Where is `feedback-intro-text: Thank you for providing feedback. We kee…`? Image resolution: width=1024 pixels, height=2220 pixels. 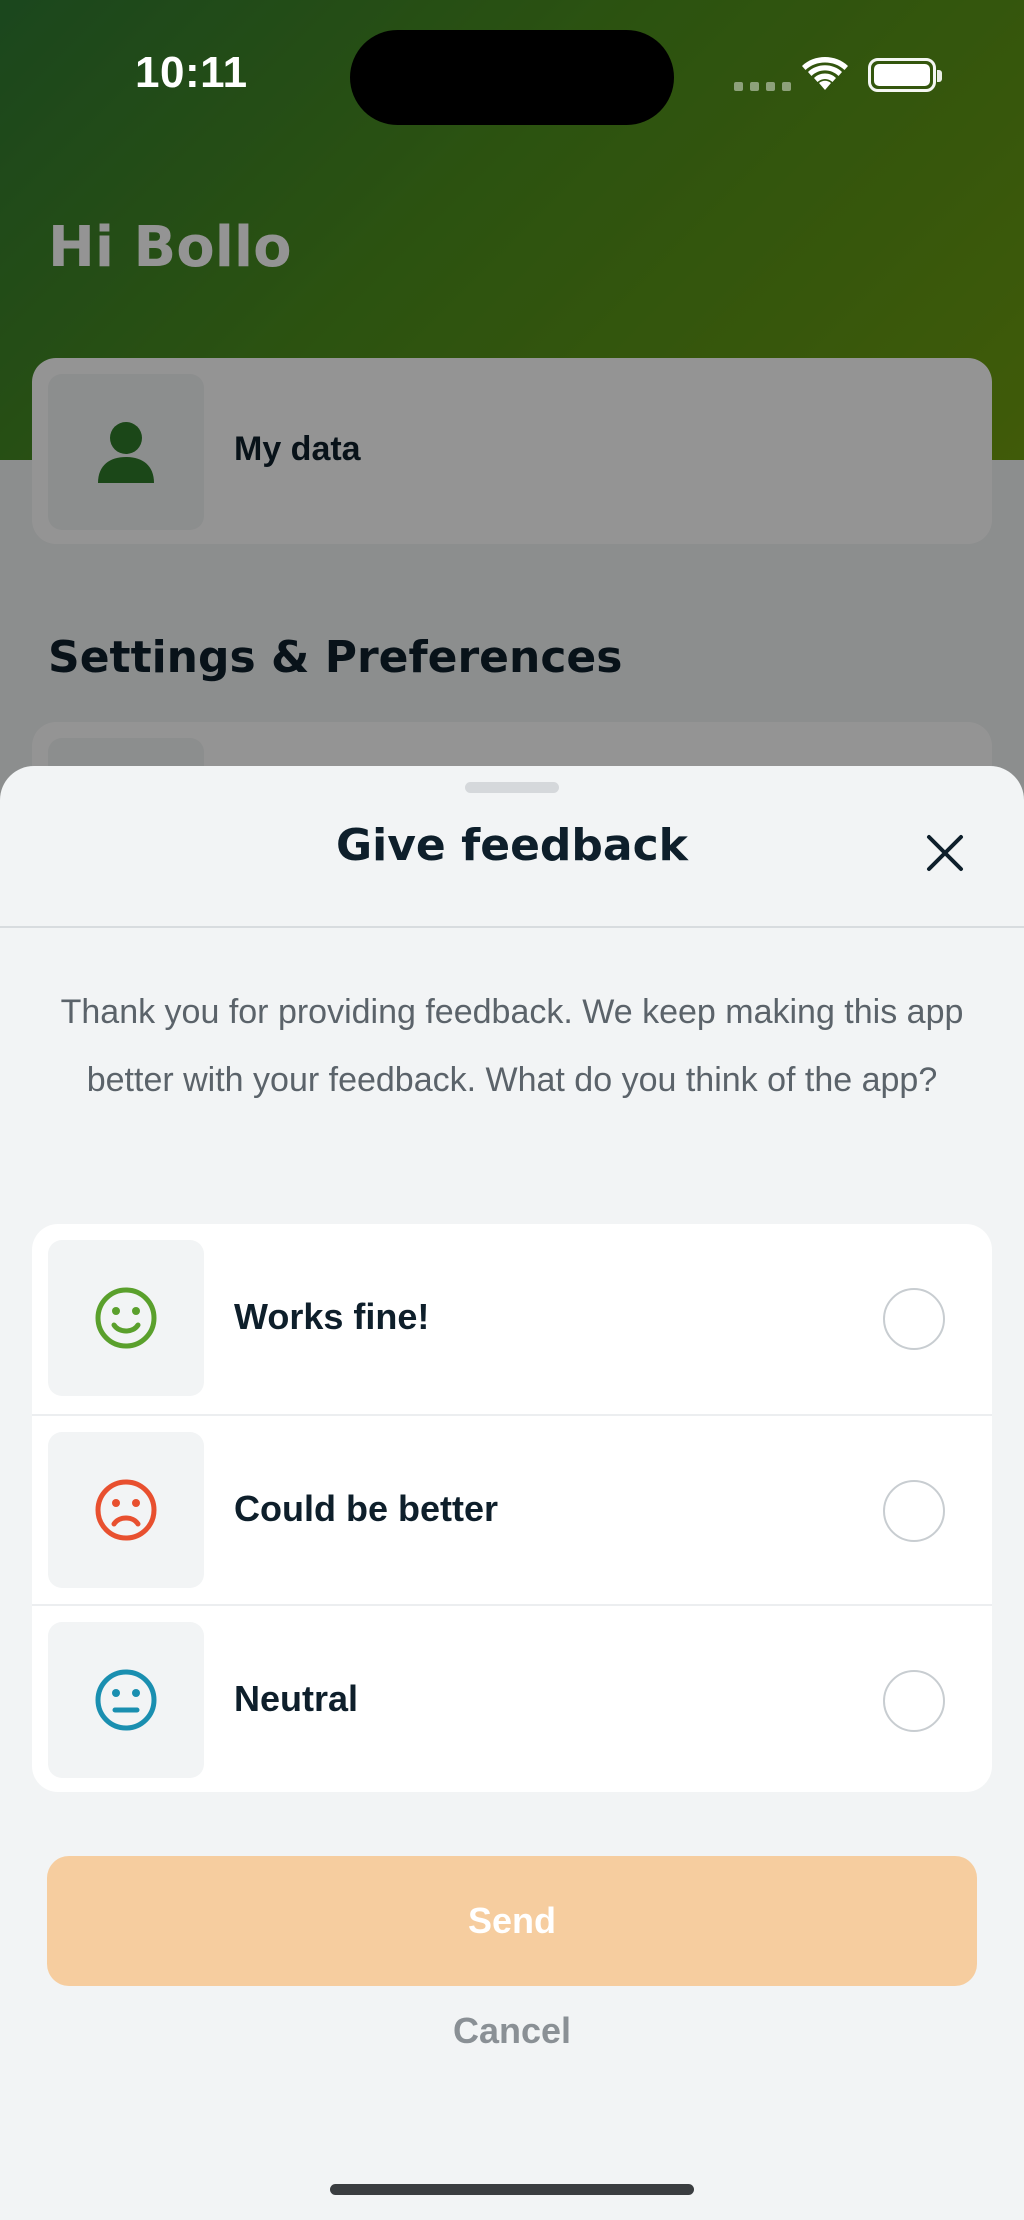 feedback-intro-text: Thank you for providing feedback. We kee… is located at coordinates (512, 1046).